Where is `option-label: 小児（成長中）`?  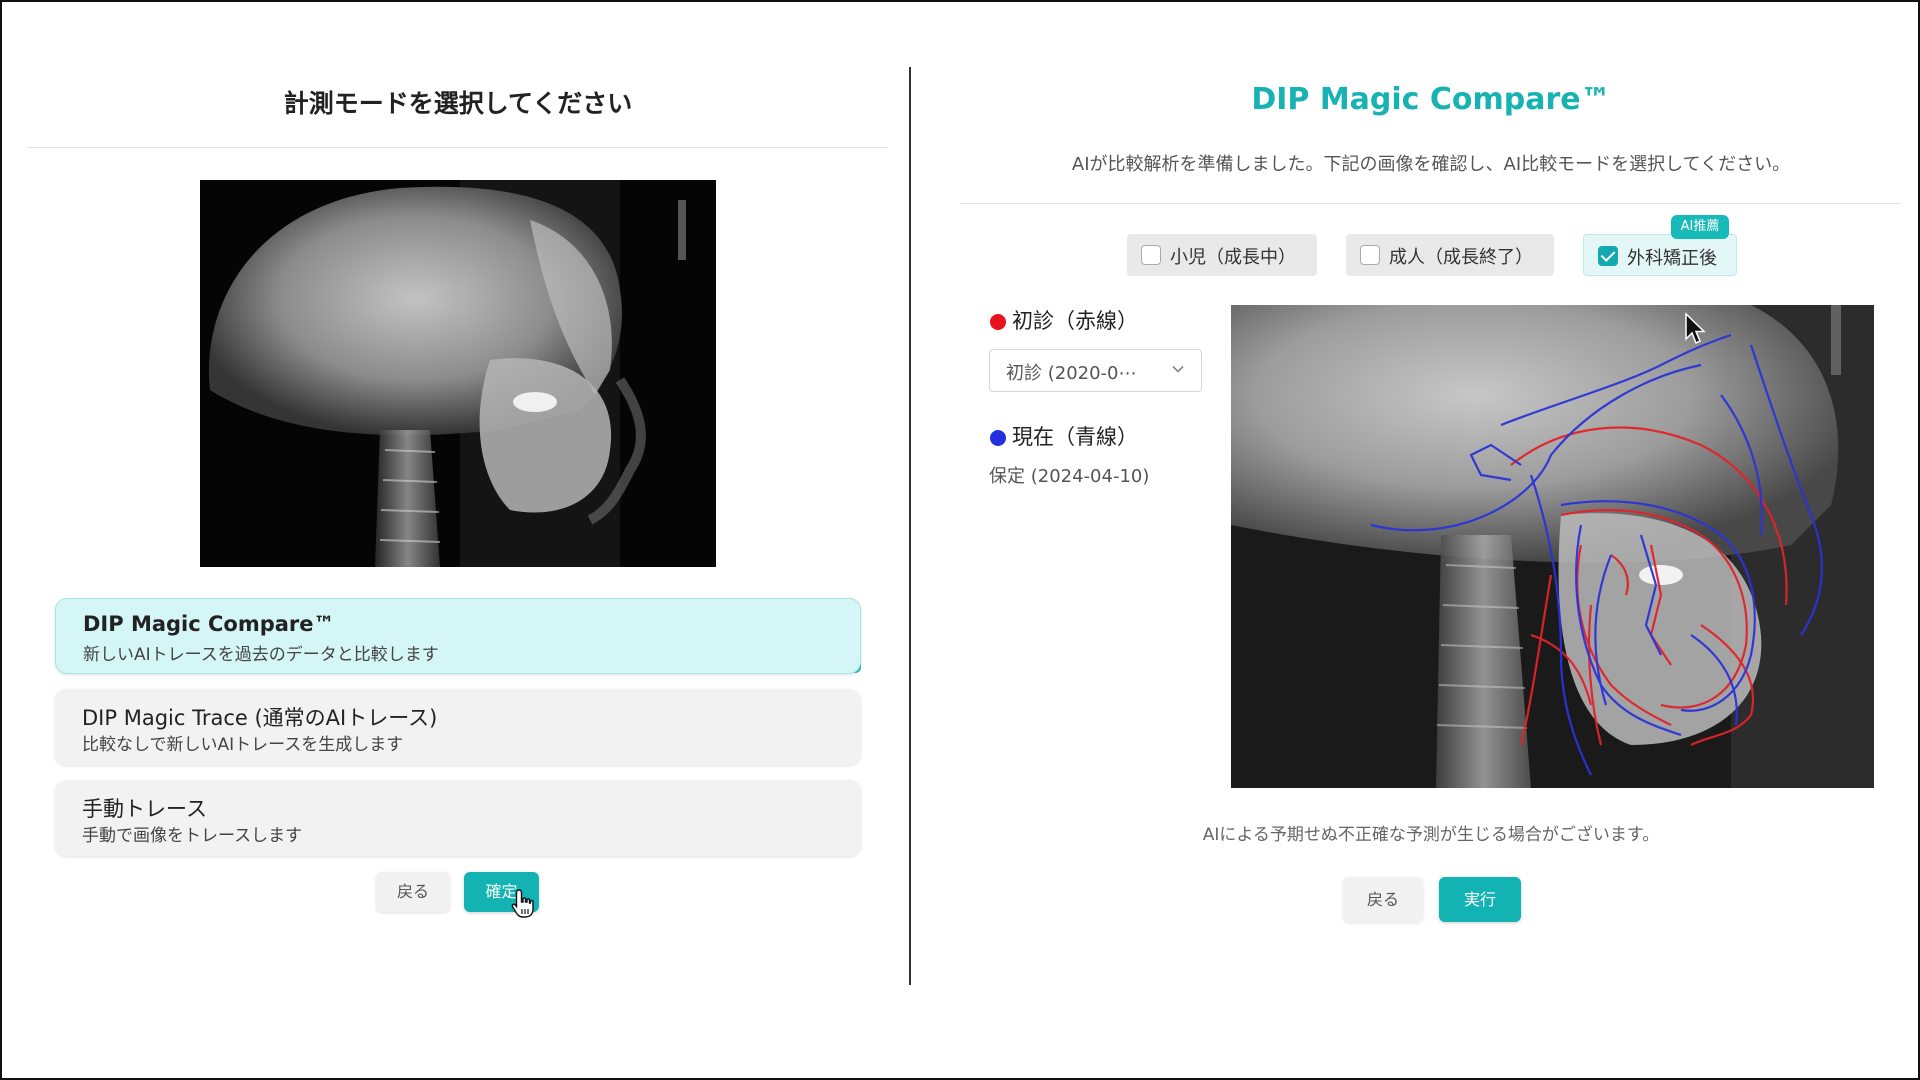
option-label: 小児（成長中） is located at coordinates (1233, 257).